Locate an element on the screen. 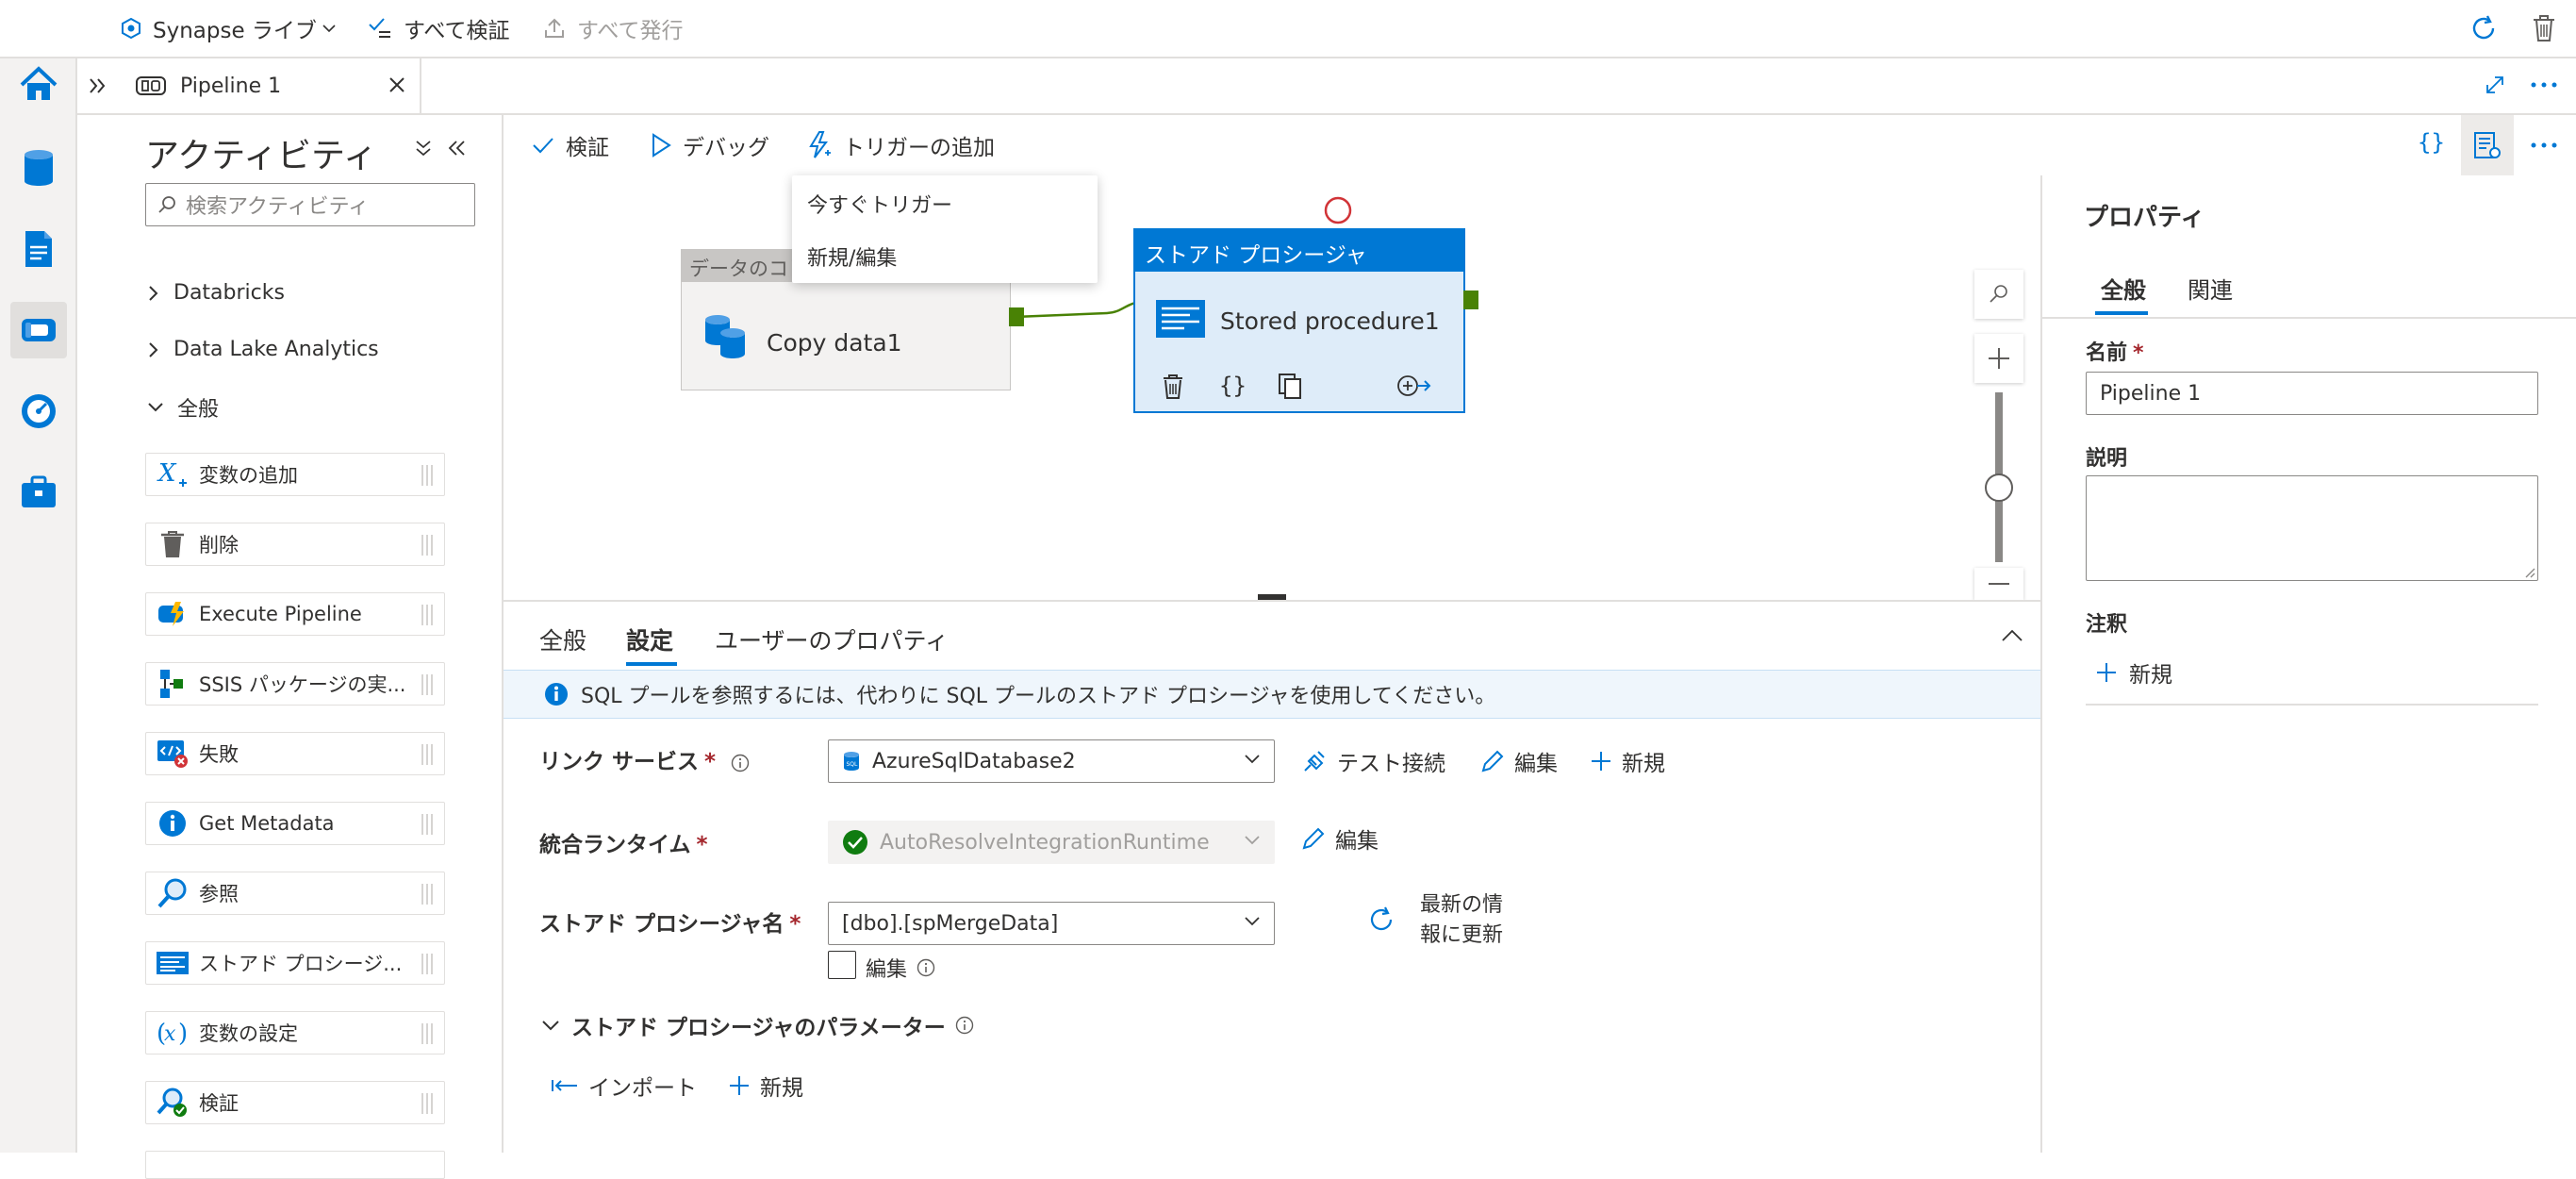 The image size is (2576, 1179). group-general: 全般 is located at coordinates (183, 407).